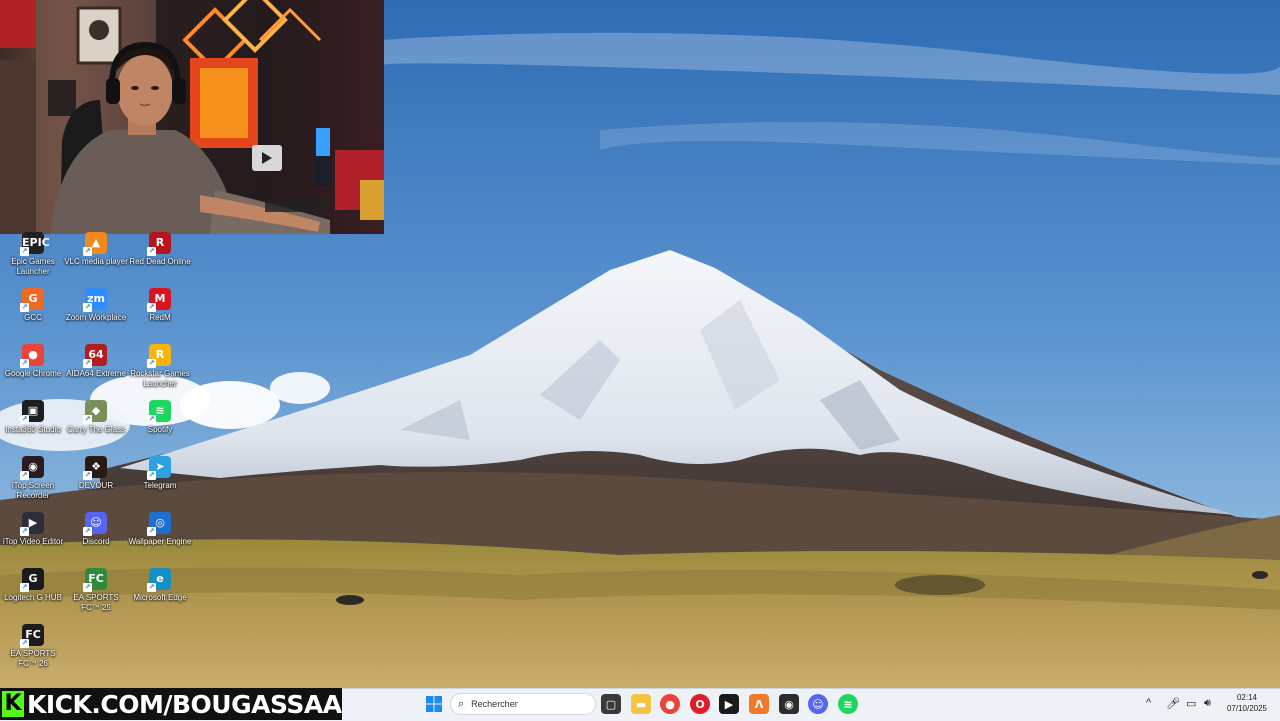  I want to click on chrome-taskbar-icon: ●, so click(670, 704).